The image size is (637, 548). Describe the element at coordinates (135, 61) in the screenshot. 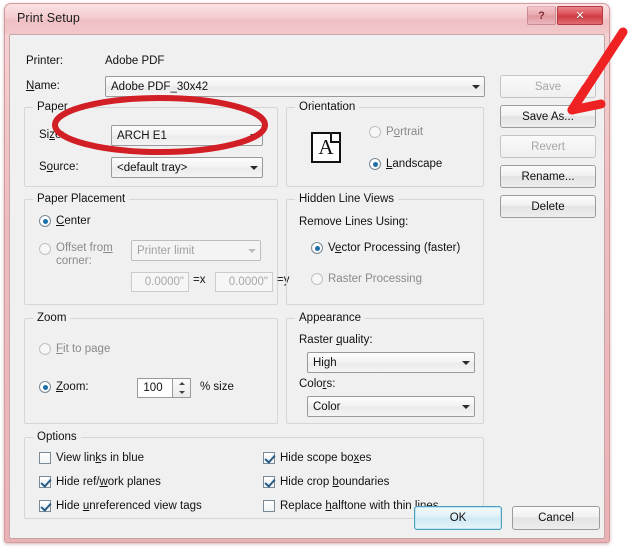

I see `printer-value: Adobe PDF` at that location.